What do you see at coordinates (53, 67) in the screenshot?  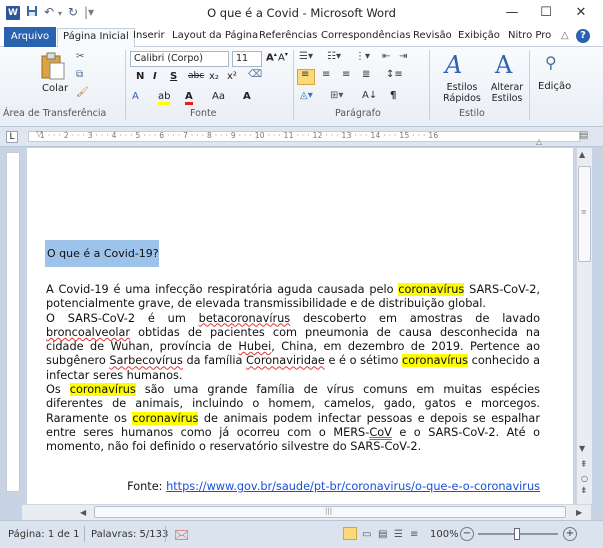 I see `paste-icon` at bounding box center [53, 67].